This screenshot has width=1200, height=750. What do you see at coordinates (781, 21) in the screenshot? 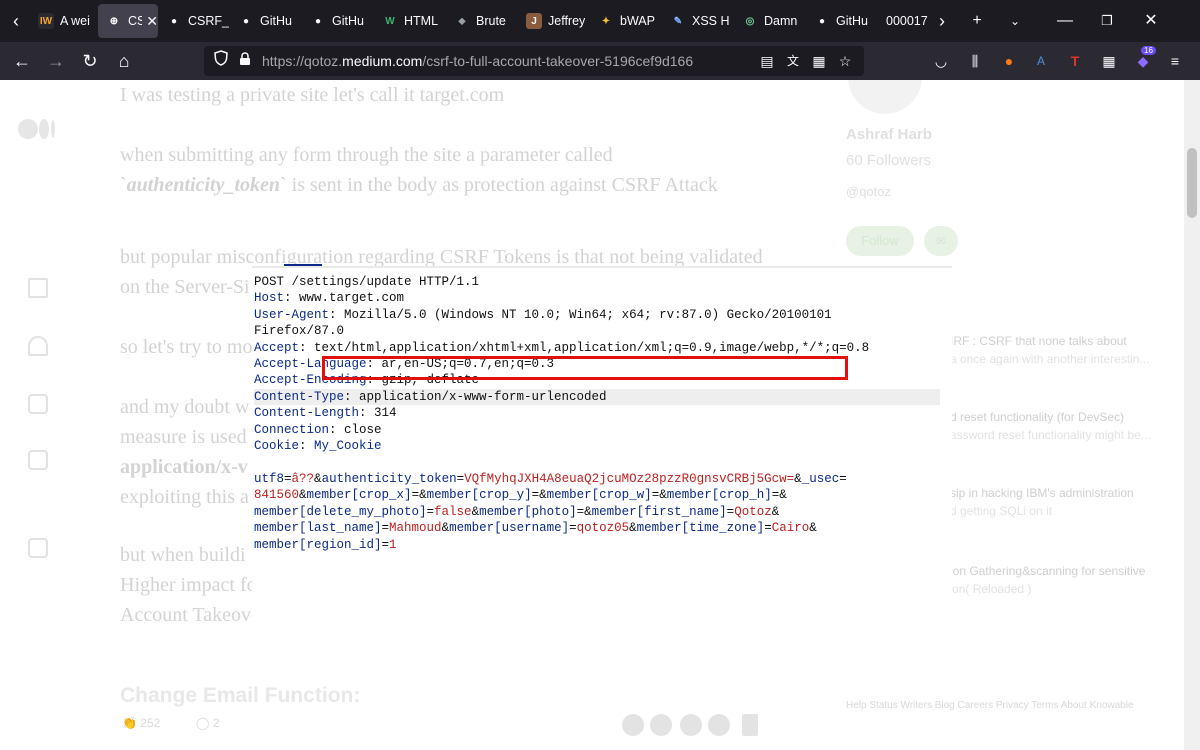
I see `tab-label: Damn` at bounding box center [781, 21].